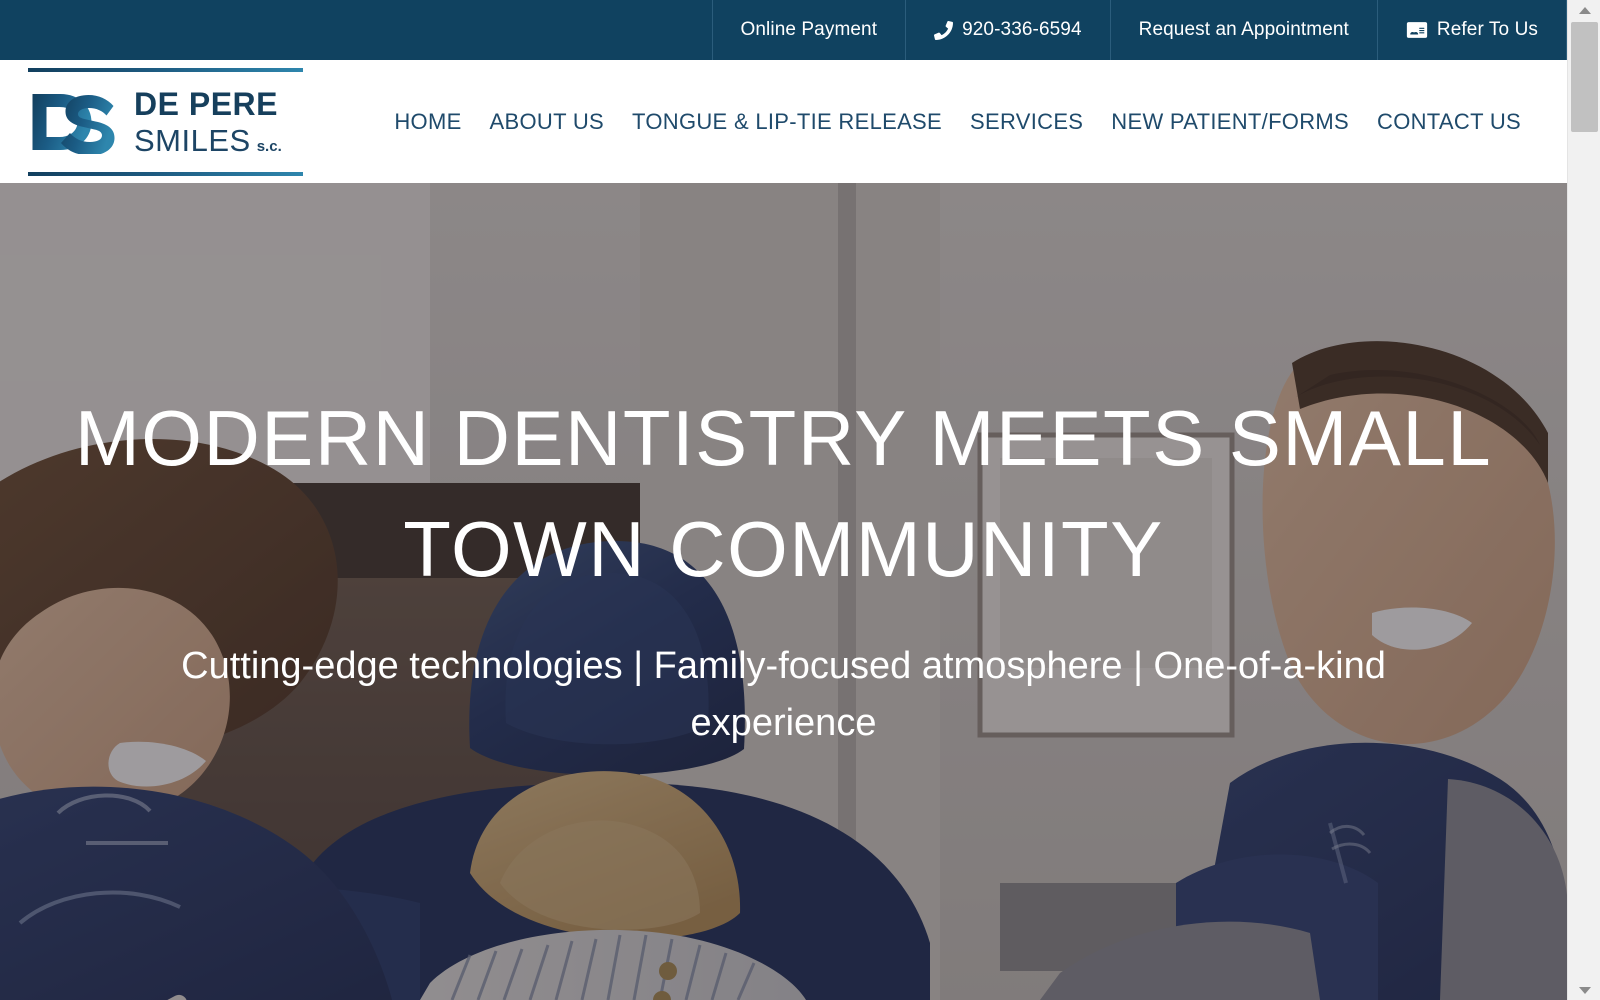  I want to click on logo-body: DE PERE SMILES s.c., so click(165, 122).